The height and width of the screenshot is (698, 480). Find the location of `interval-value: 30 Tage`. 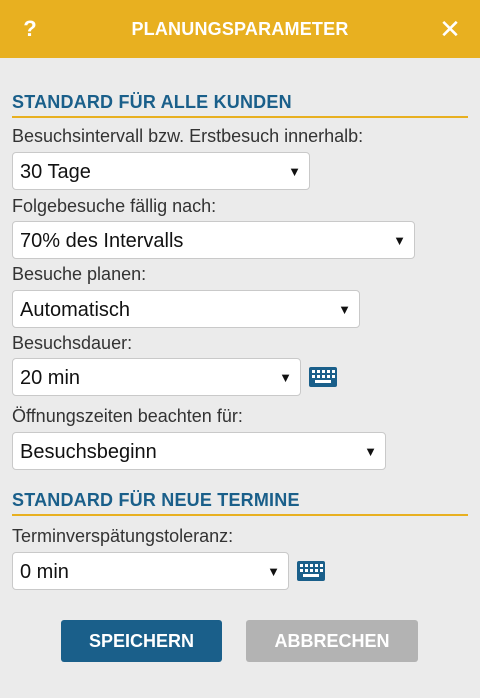

interval-value: 30 Tage is located at coordinates (55, 172).